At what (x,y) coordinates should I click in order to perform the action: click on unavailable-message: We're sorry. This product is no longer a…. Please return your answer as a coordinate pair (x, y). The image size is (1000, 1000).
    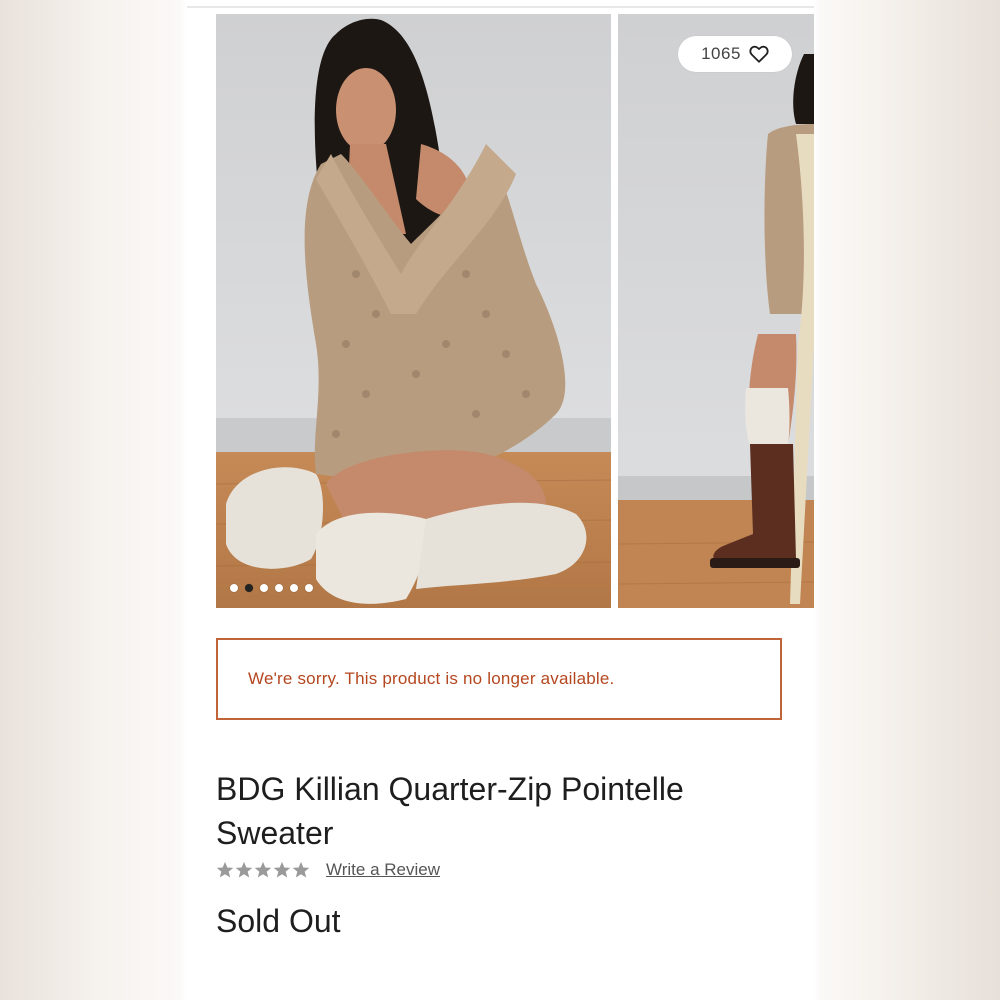
    Looking at the image, I should click on (431, 678).